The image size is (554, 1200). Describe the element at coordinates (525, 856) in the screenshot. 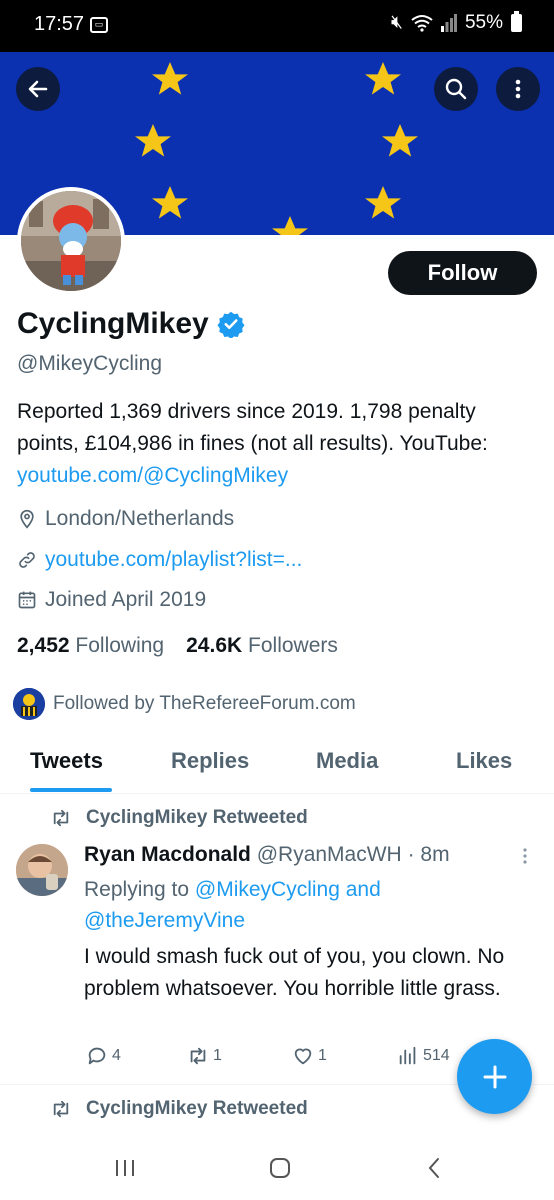

I see `tweet-more-icon` at that location.